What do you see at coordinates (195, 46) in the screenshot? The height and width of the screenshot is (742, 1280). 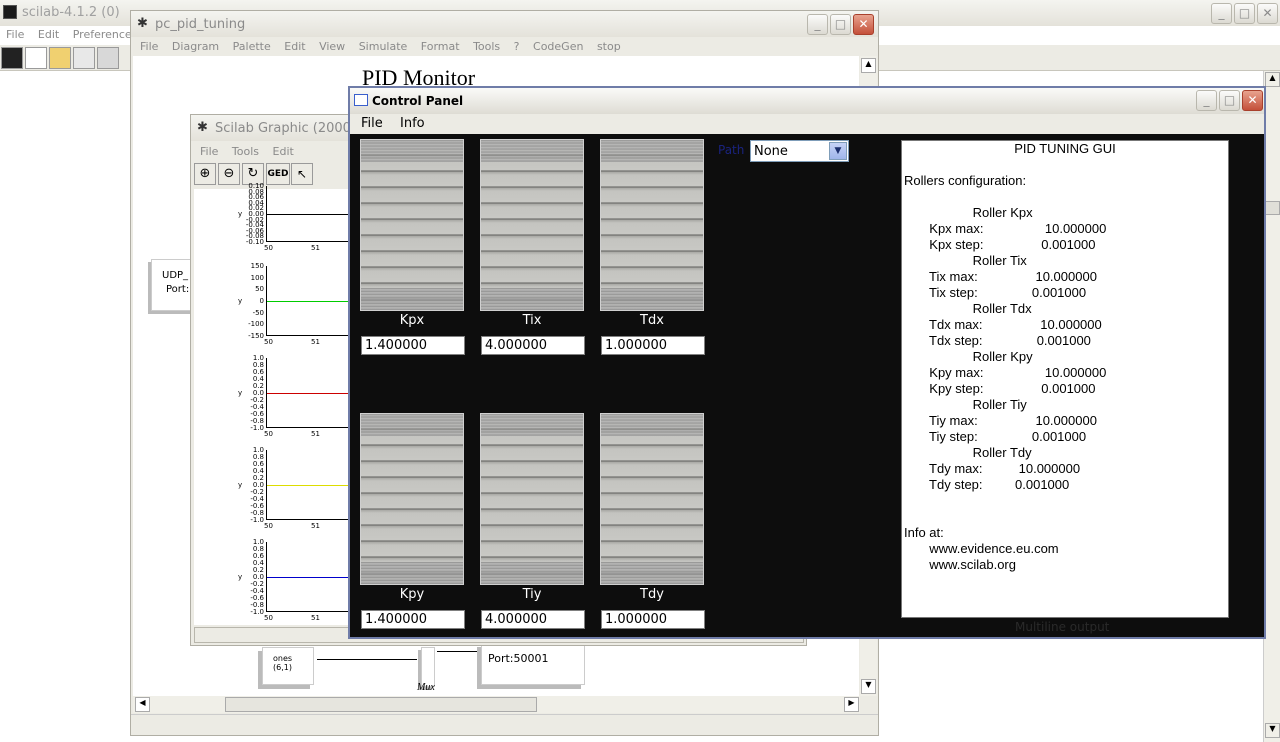 I see `diagram-menu-diagram: Diagram` at bounding box center [195, 46].